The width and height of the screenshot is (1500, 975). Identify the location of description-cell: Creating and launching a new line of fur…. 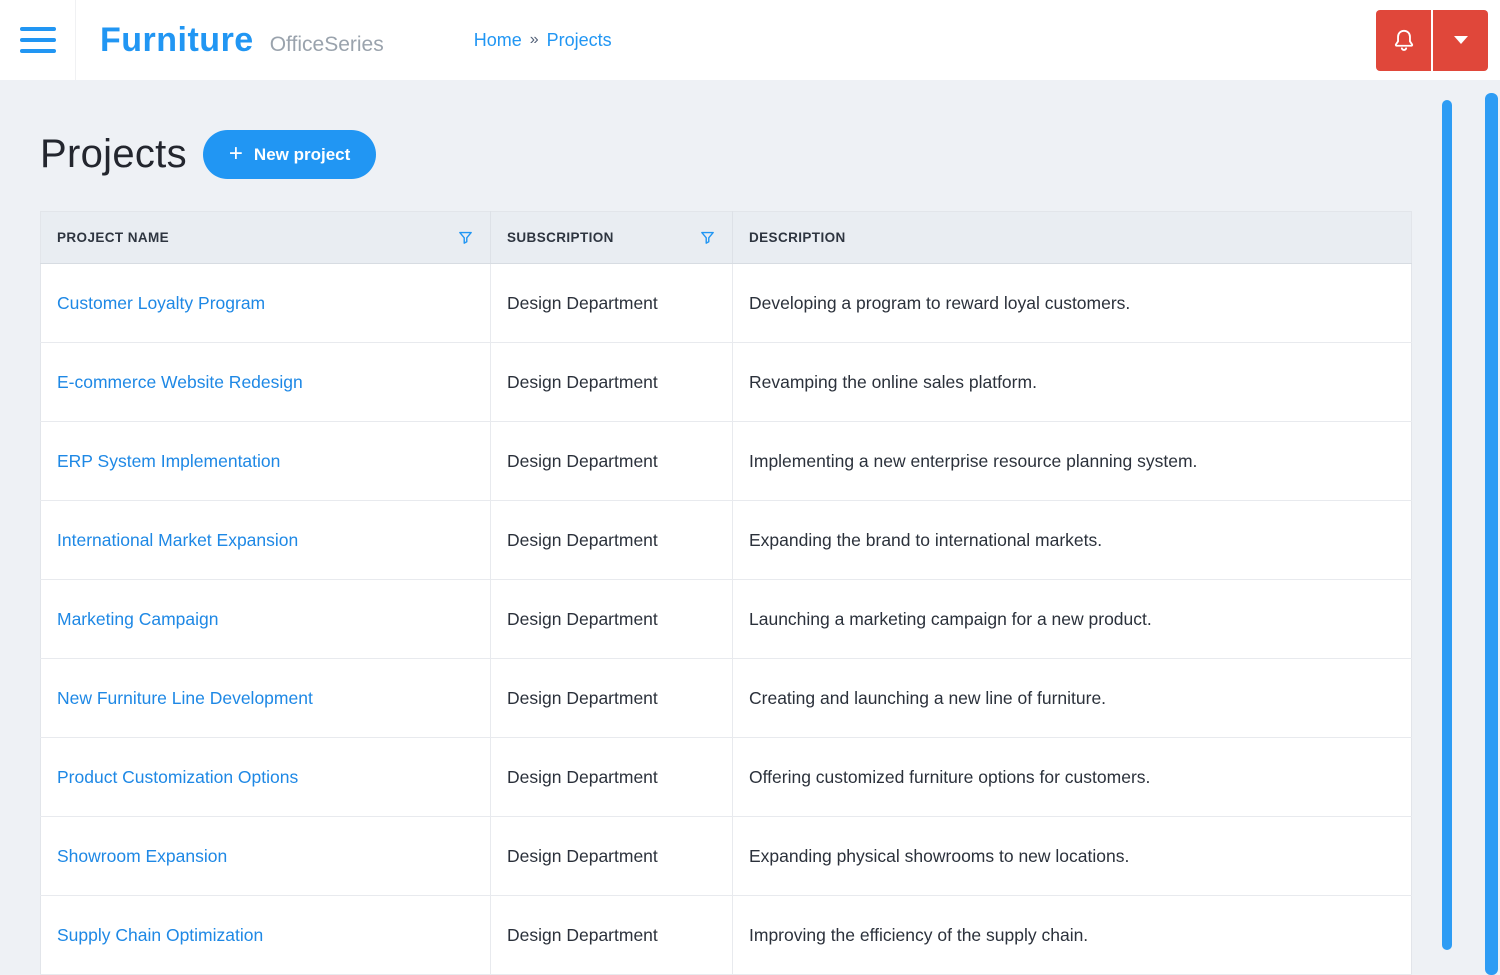
(1072, 698).